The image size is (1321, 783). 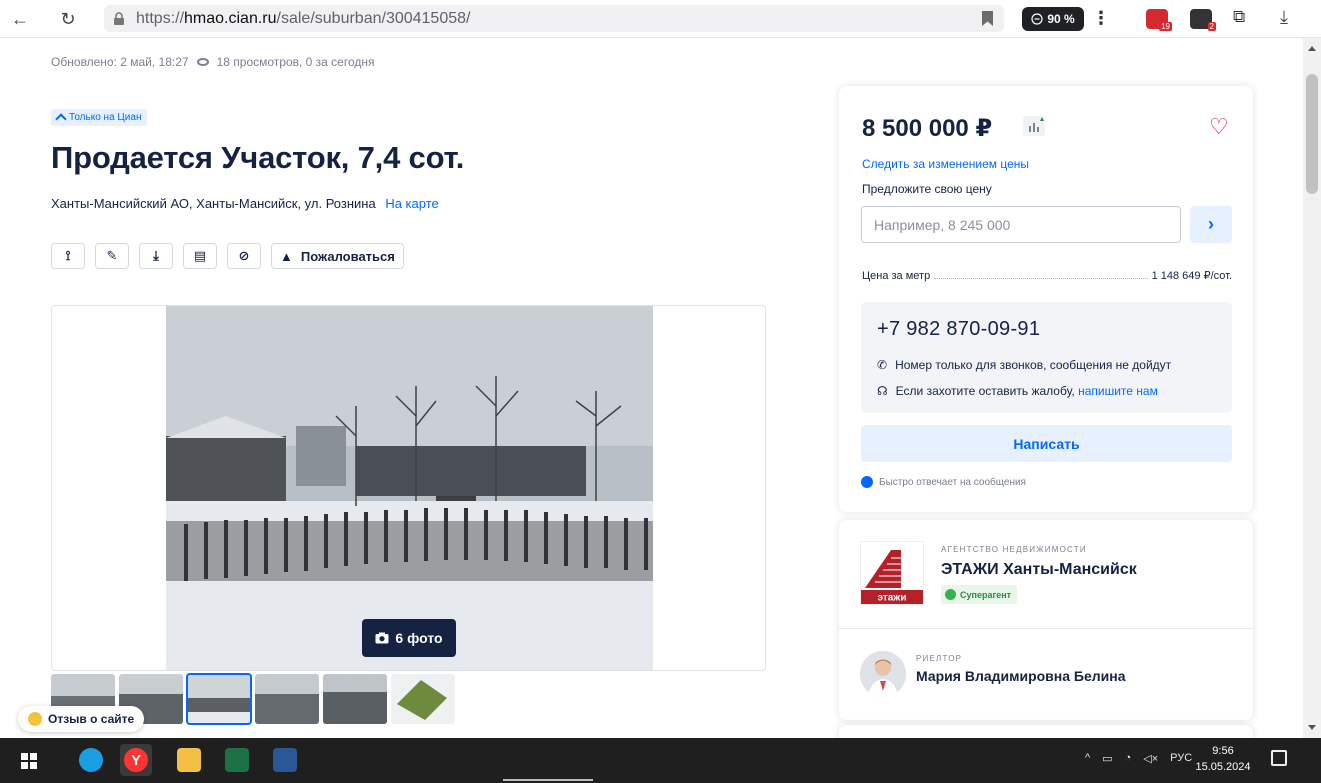 I want to click on headset-icon: ☊, so click(x=882, y=391).